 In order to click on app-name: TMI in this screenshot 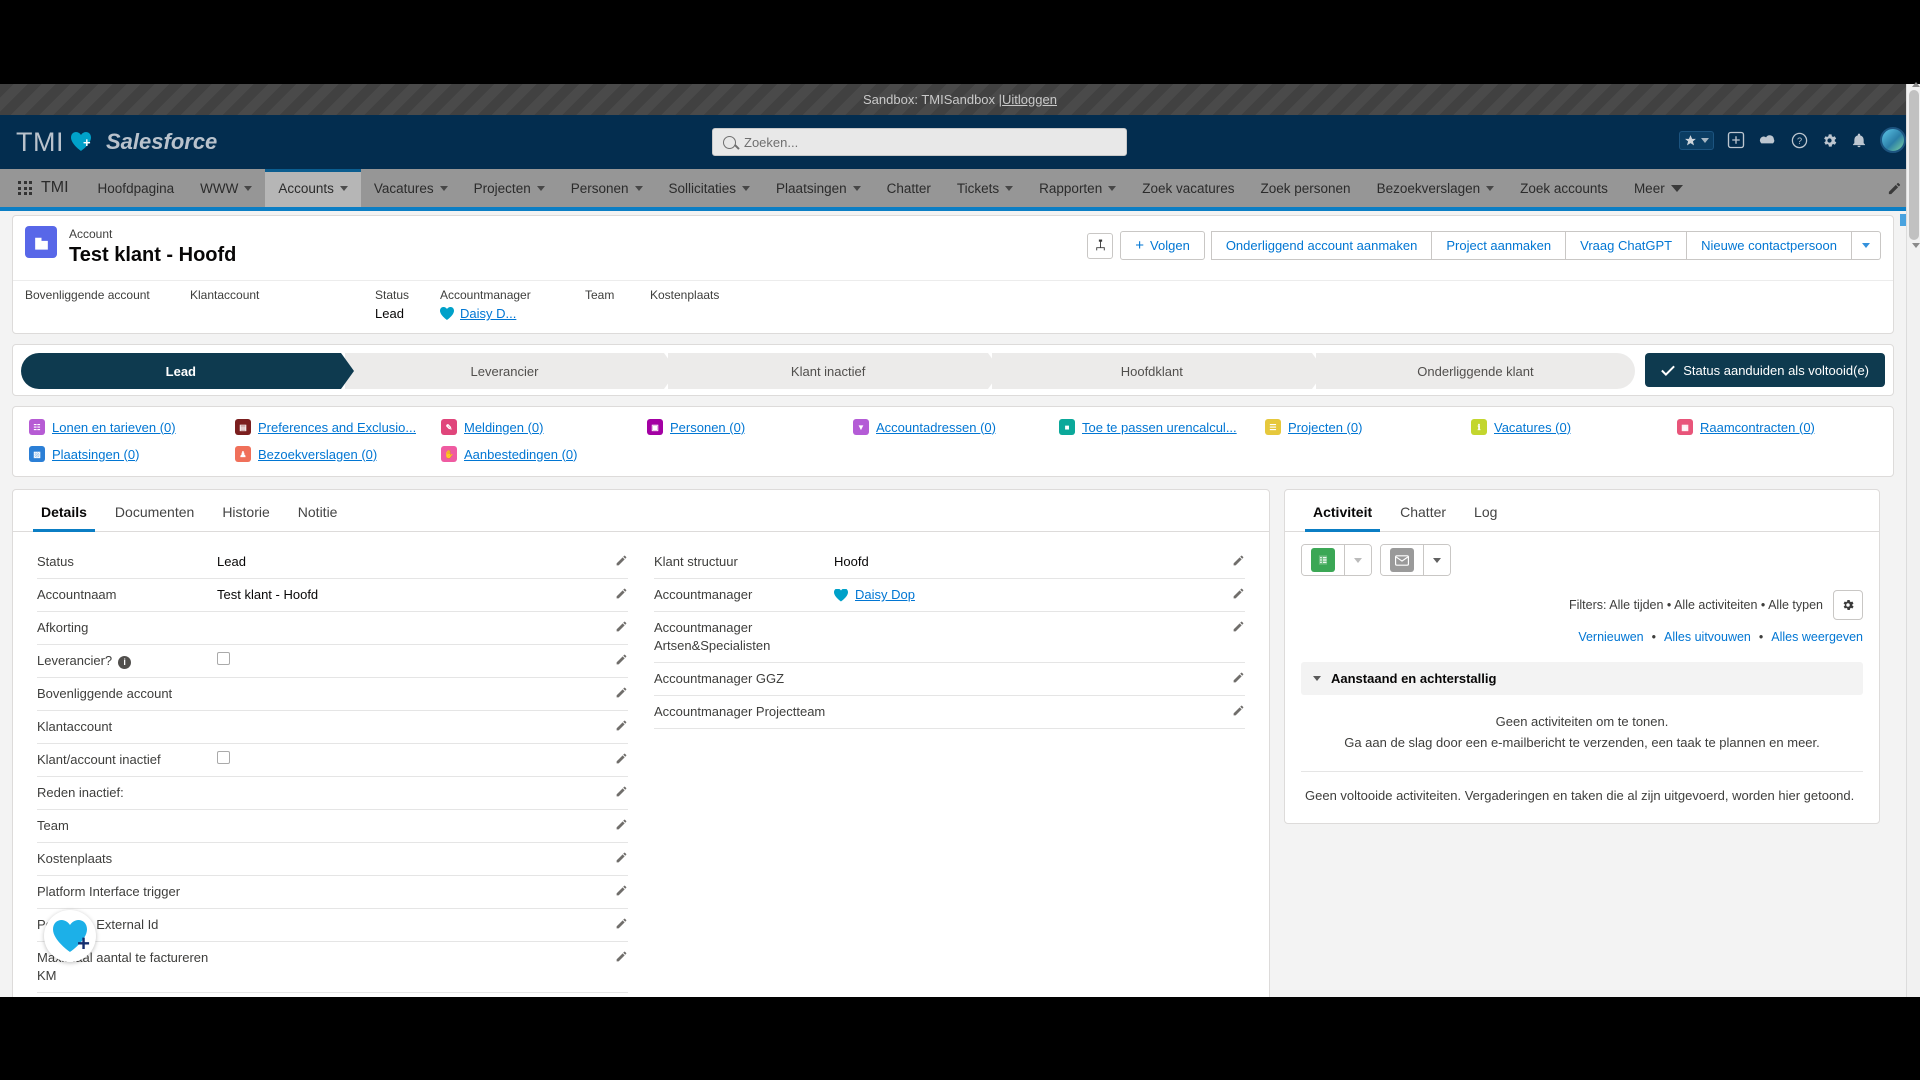, I will do `click(63, 188)`.